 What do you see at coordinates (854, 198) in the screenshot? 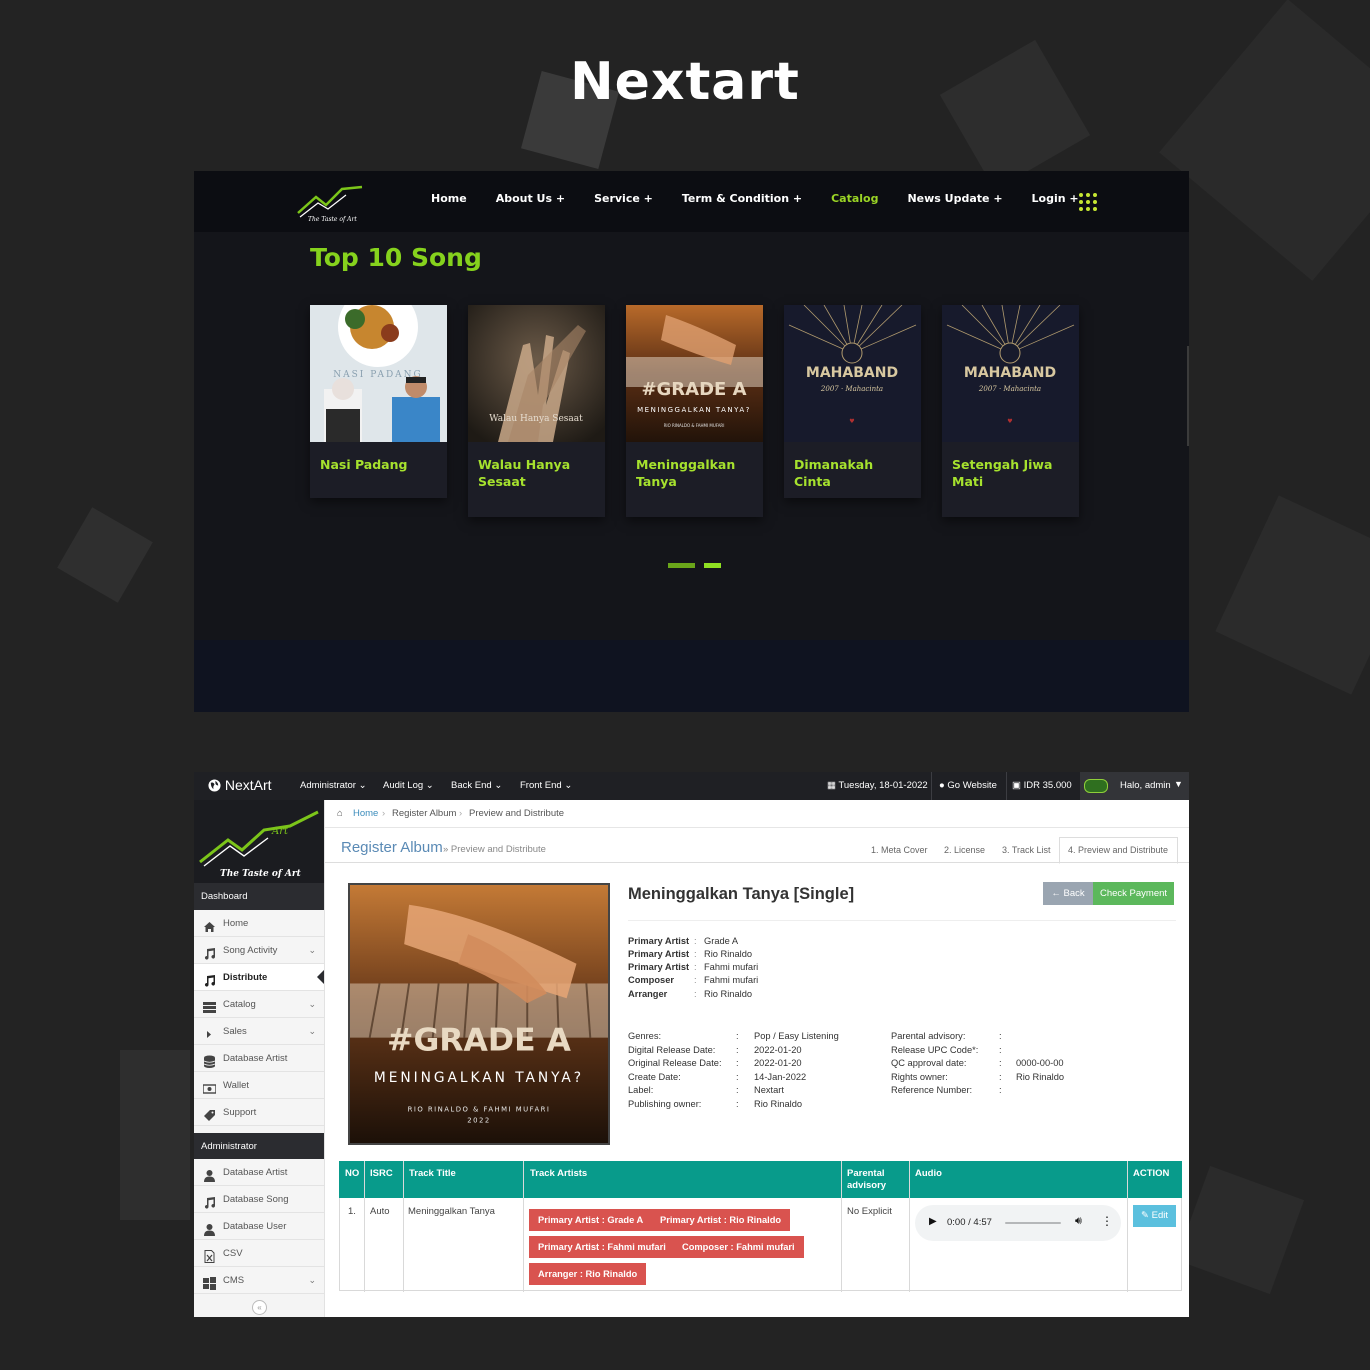
I see `nav-catalog: Catalog` at bounding box center [854, 198].